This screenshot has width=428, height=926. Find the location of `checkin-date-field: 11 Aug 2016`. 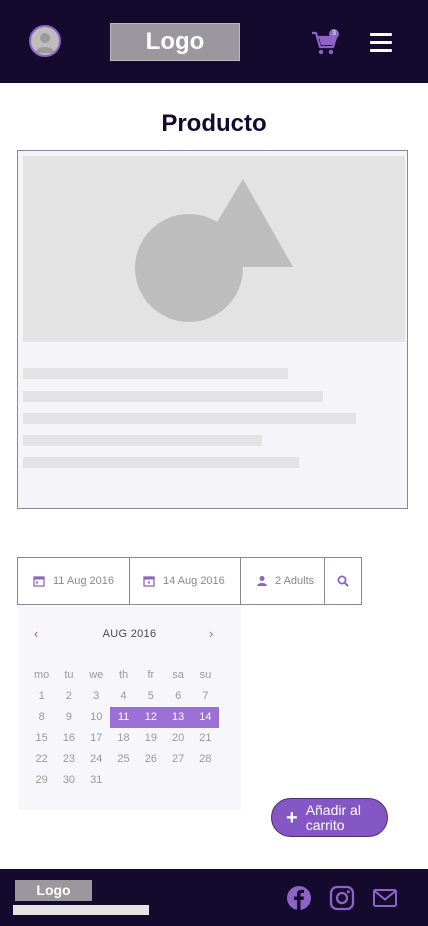

checkin-date-field: 11 Aug 2016 is located at coordinates (74, 581).